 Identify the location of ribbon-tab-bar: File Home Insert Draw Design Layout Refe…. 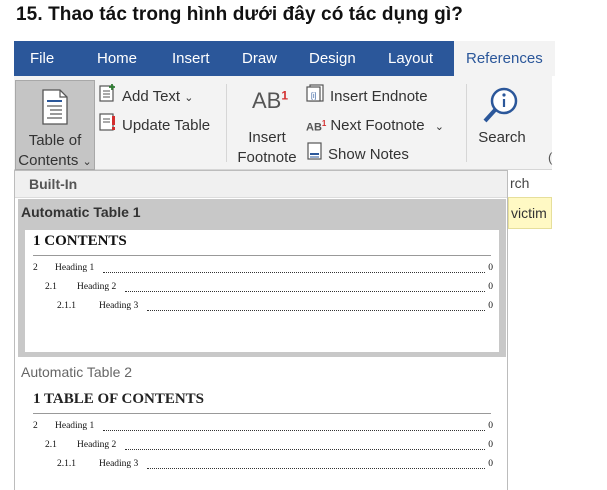
(284, 58).